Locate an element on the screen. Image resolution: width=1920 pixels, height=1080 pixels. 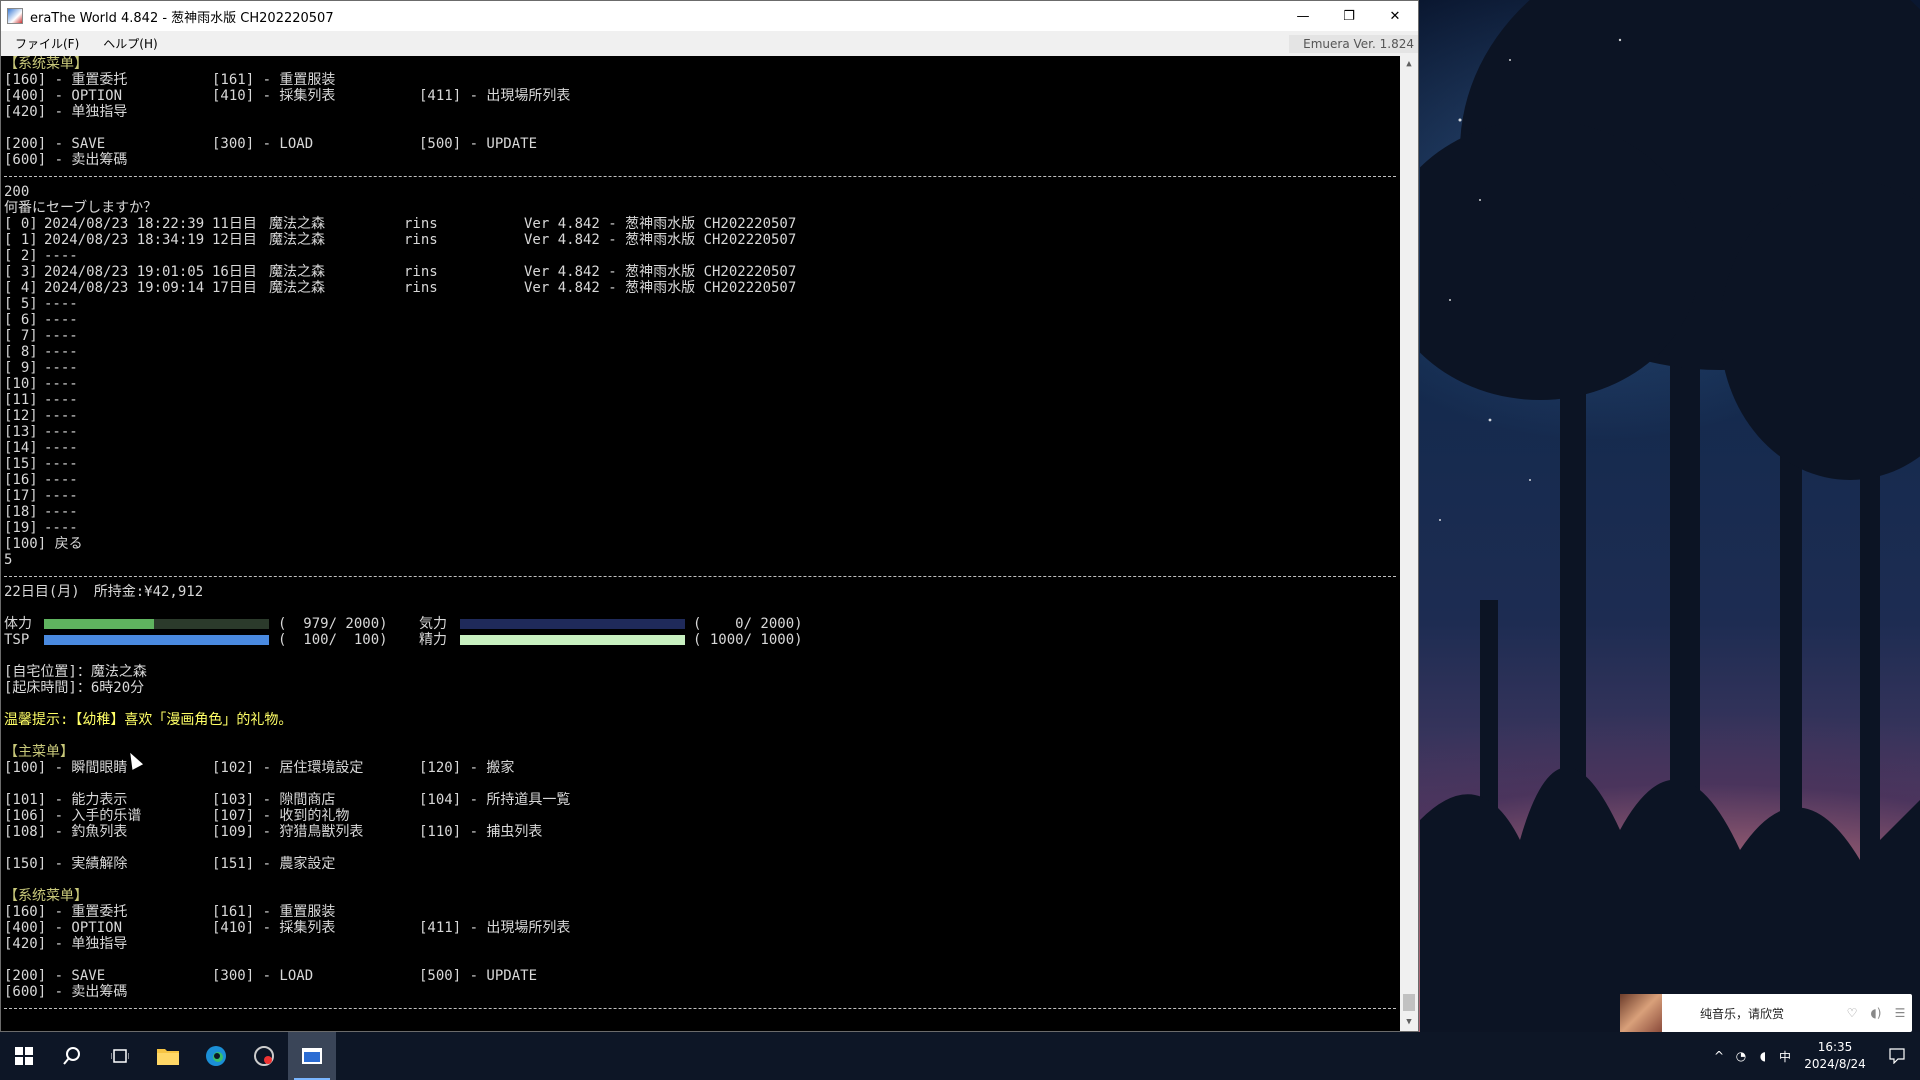
notification-button is located at coordinates (1897, 1056).